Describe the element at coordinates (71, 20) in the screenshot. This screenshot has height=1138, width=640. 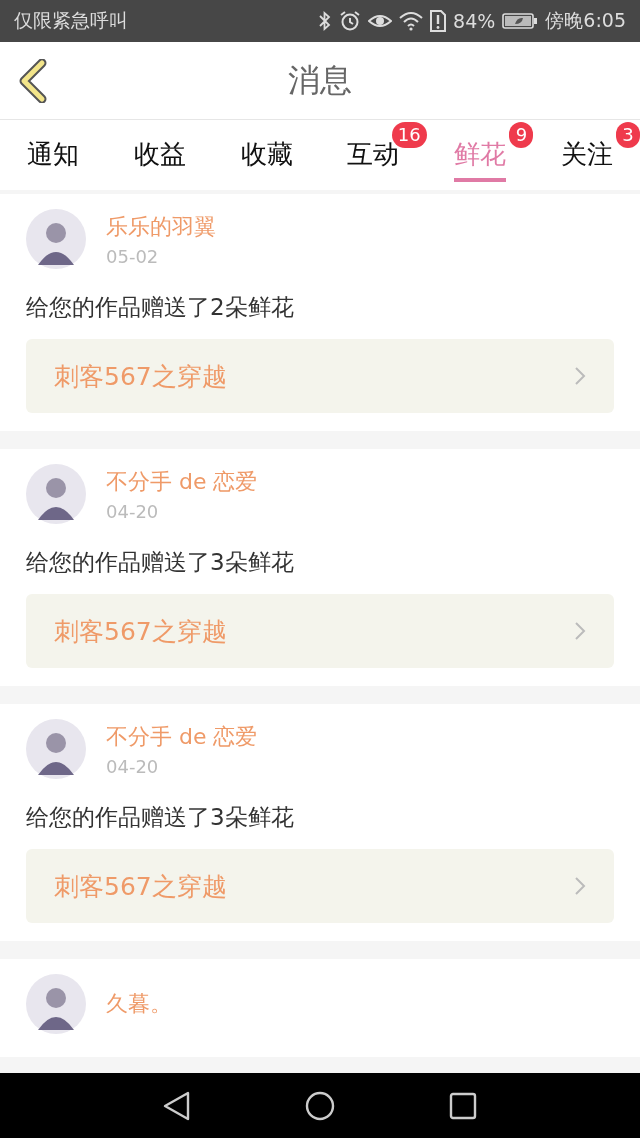
I see `carrier-text: 仅限紧急呼叫` at that location.